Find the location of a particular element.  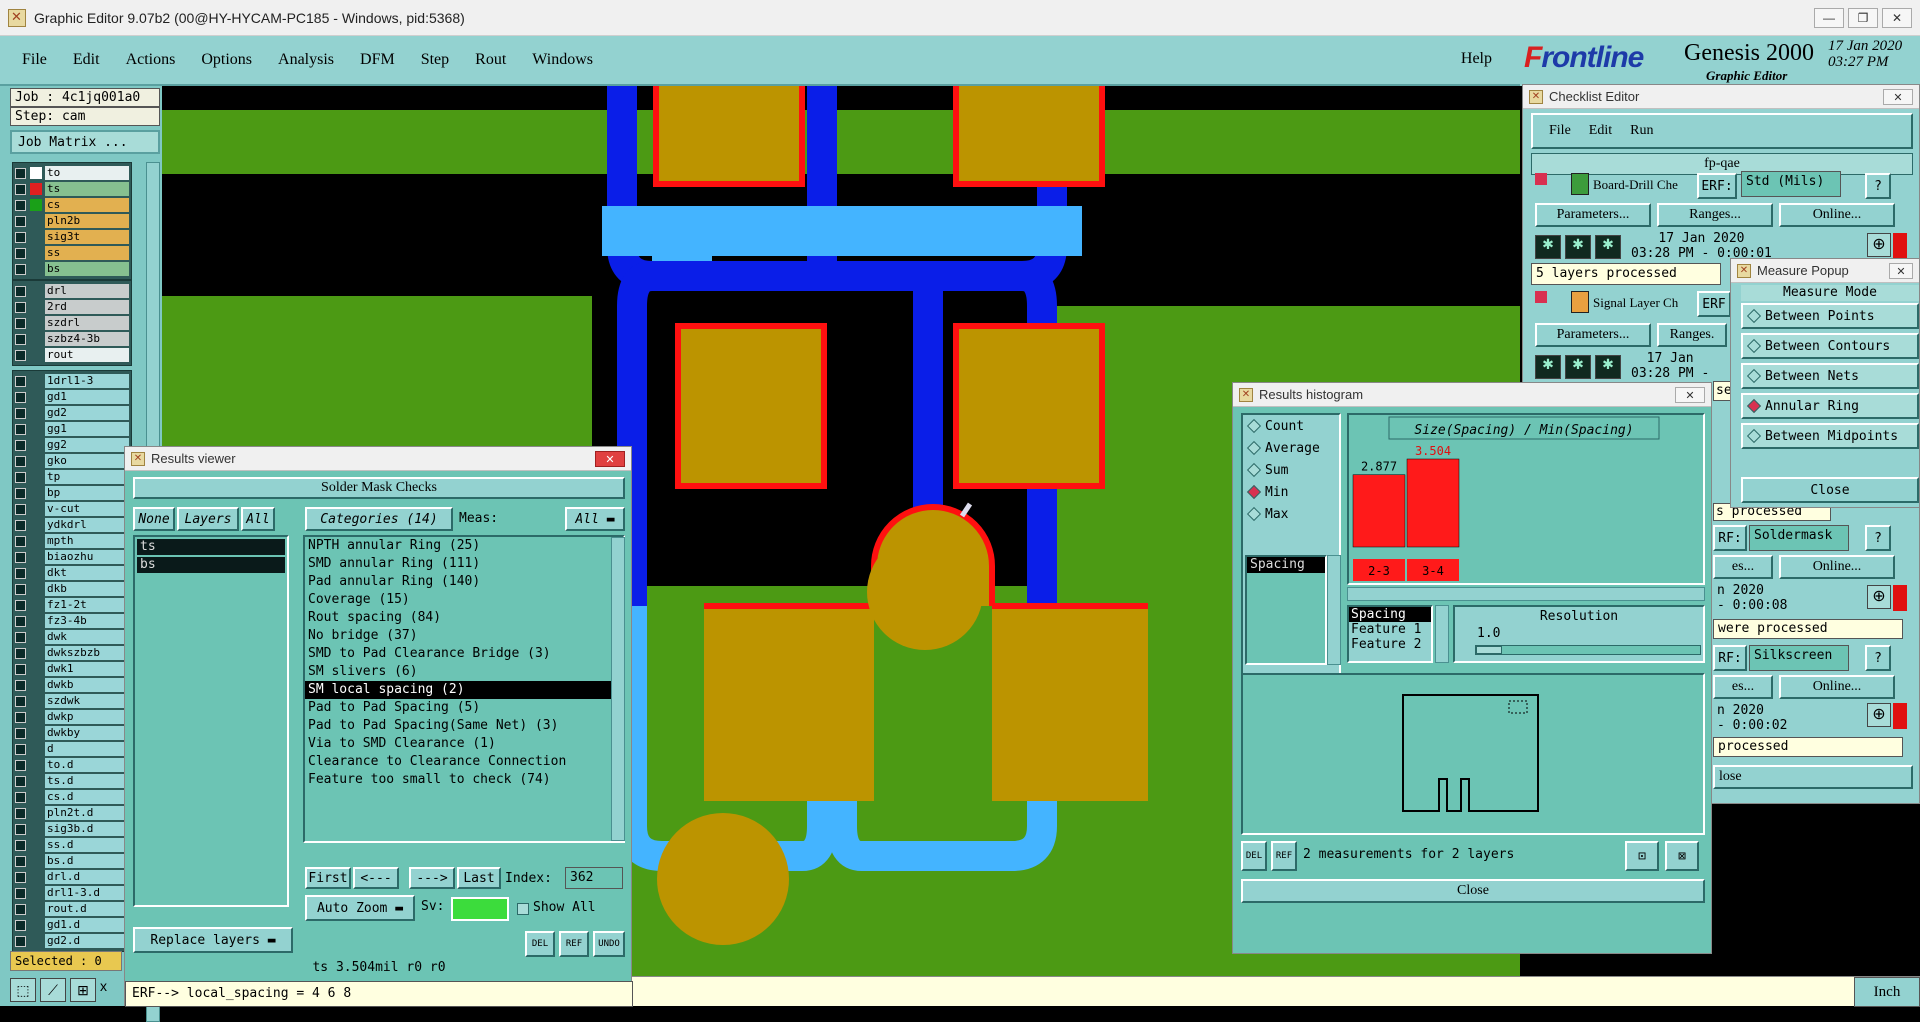

prev-button: <--- is located at coordinates (376, 878).